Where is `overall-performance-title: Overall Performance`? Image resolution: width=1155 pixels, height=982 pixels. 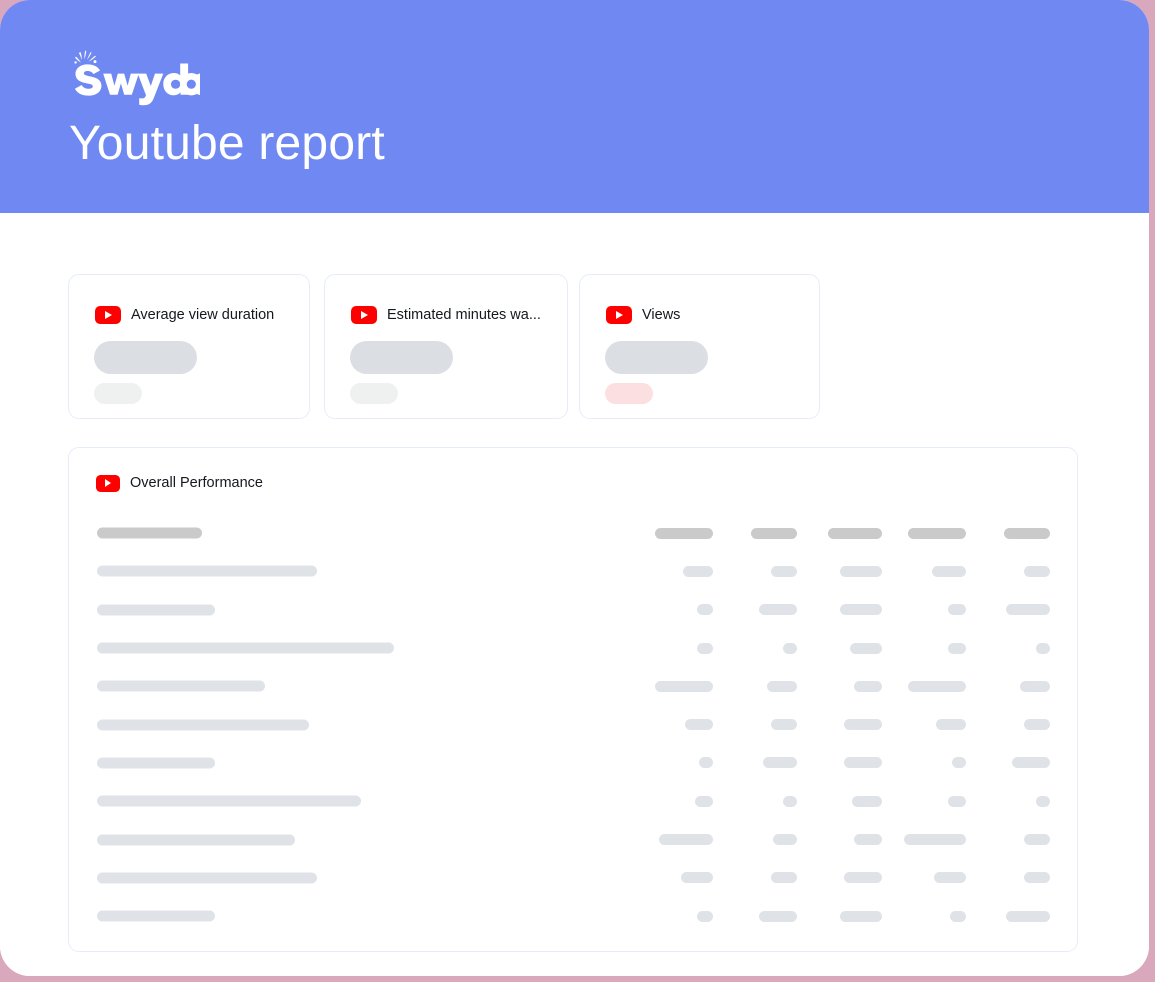 overall-performance-title: Overall Performance is located at coordinates (196, 483).